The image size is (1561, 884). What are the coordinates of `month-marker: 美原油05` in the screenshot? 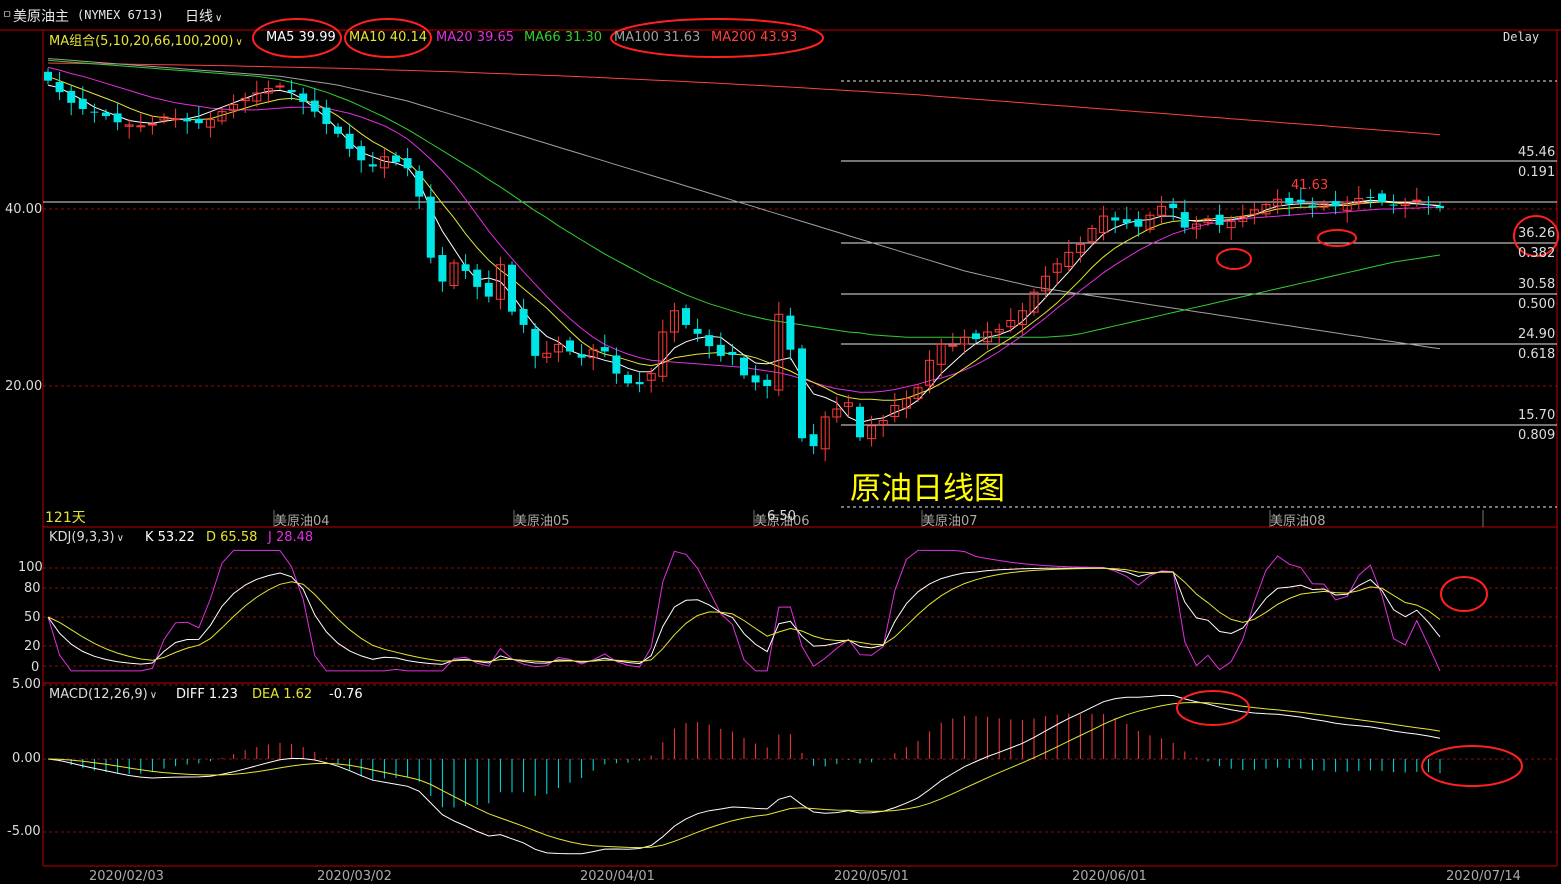 It's located at (542, 521).